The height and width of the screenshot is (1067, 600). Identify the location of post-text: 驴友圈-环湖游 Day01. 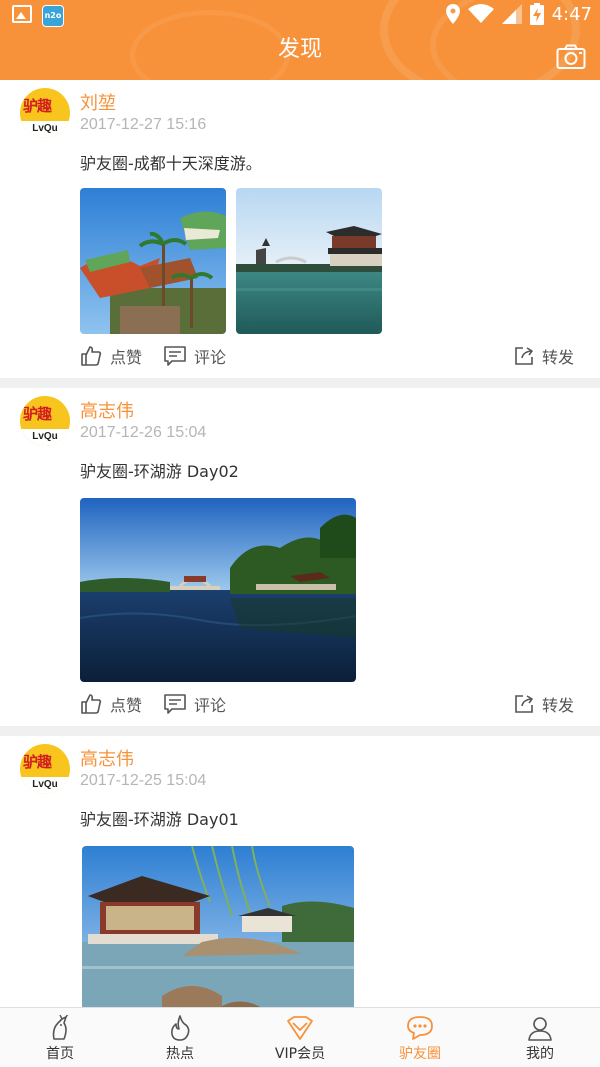
(159, 819).